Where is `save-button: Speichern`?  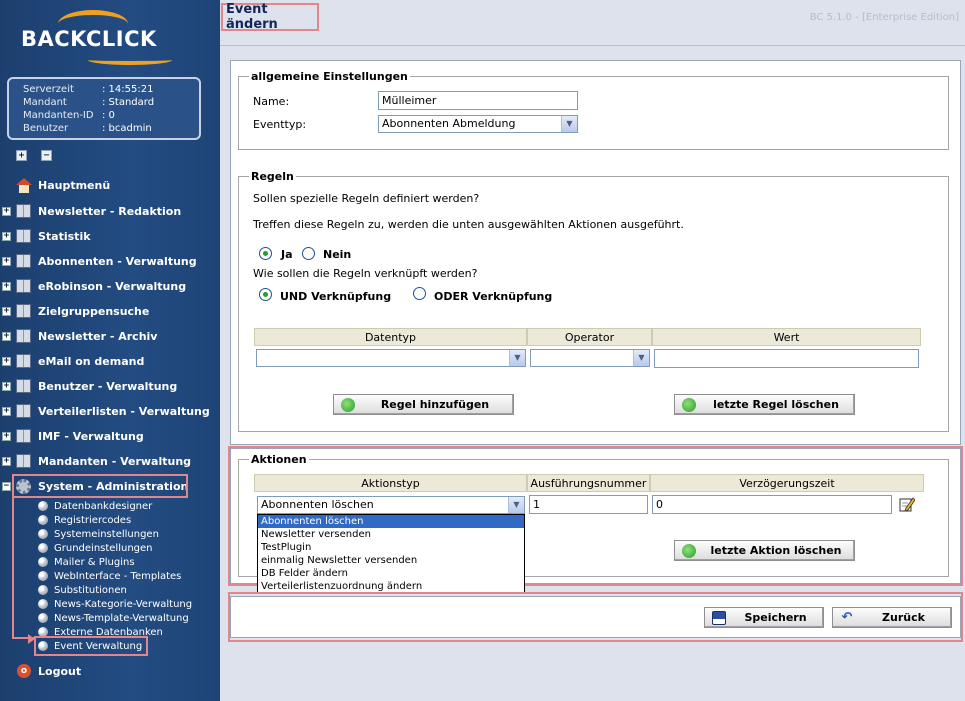
save-button: Speichern is located at coordinates (764, 617).